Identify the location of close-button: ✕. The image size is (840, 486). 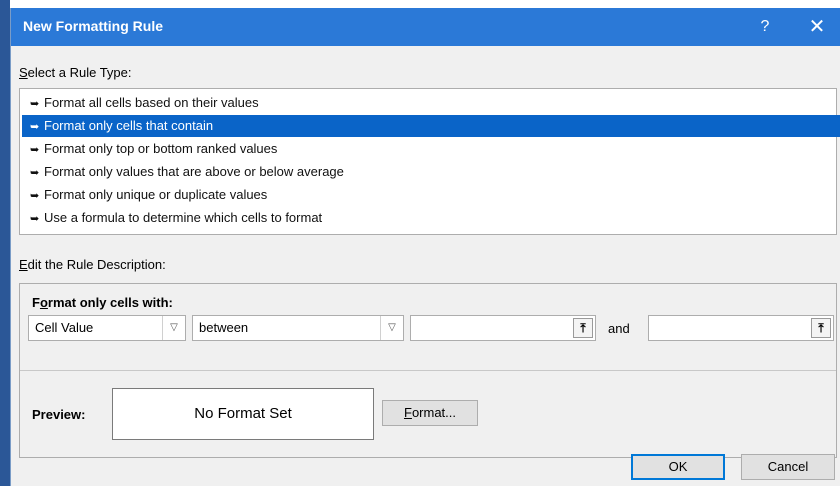
(817, 27).